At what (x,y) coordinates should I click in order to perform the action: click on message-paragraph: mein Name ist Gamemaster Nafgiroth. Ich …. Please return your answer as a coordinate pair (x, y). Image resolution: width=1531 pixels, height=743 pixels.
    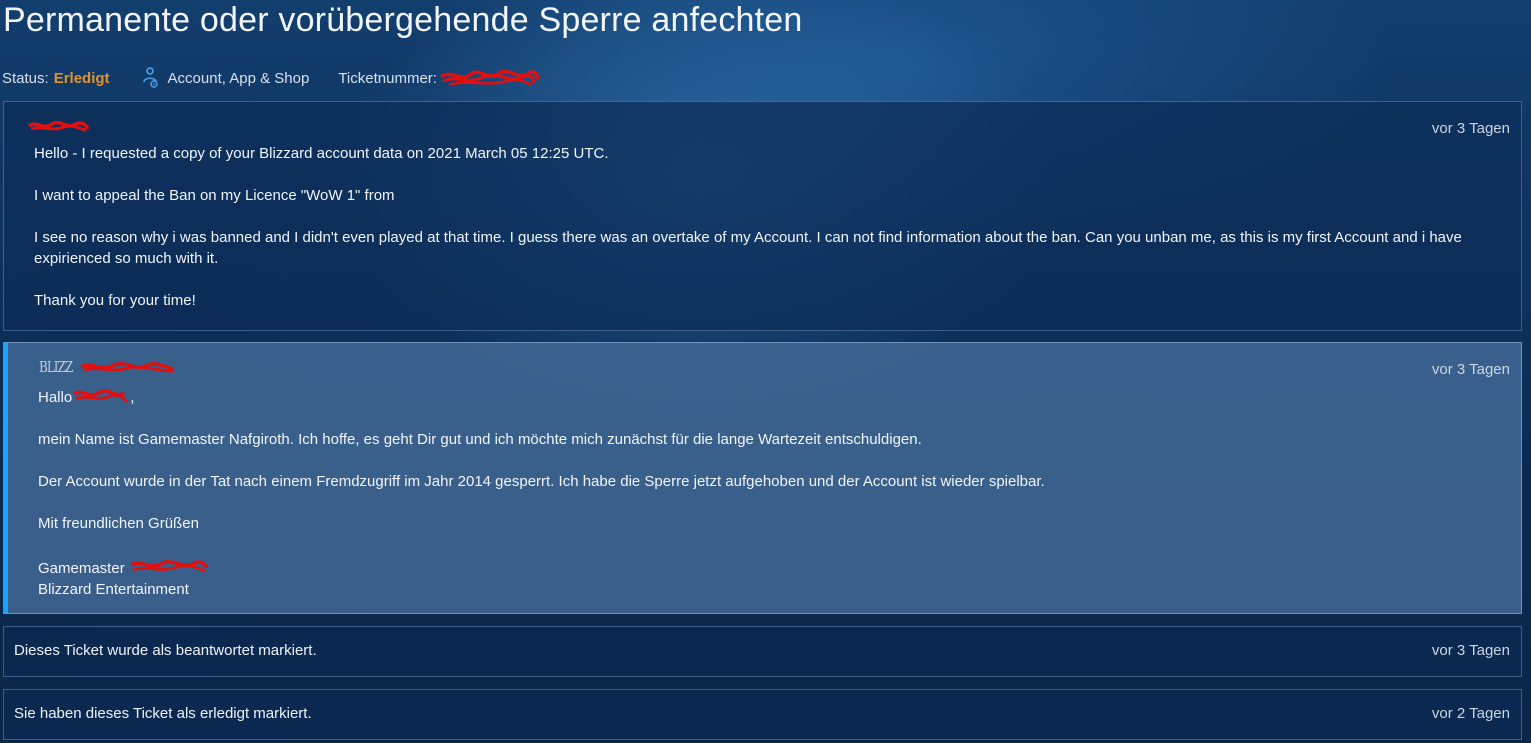
    Looking at the image, I should click on (480, 439).